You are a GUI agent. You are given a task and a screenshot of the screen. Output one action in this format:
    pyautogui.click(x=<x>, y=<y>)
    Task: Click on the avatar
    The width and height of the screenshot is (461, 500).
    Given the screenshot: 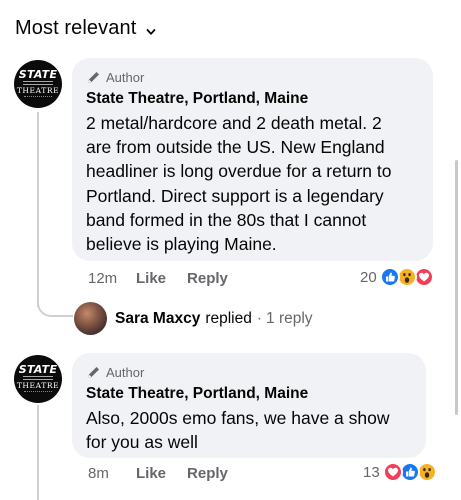 What is the action you would take?
    pyautogui.click(x=90, y=318)
    